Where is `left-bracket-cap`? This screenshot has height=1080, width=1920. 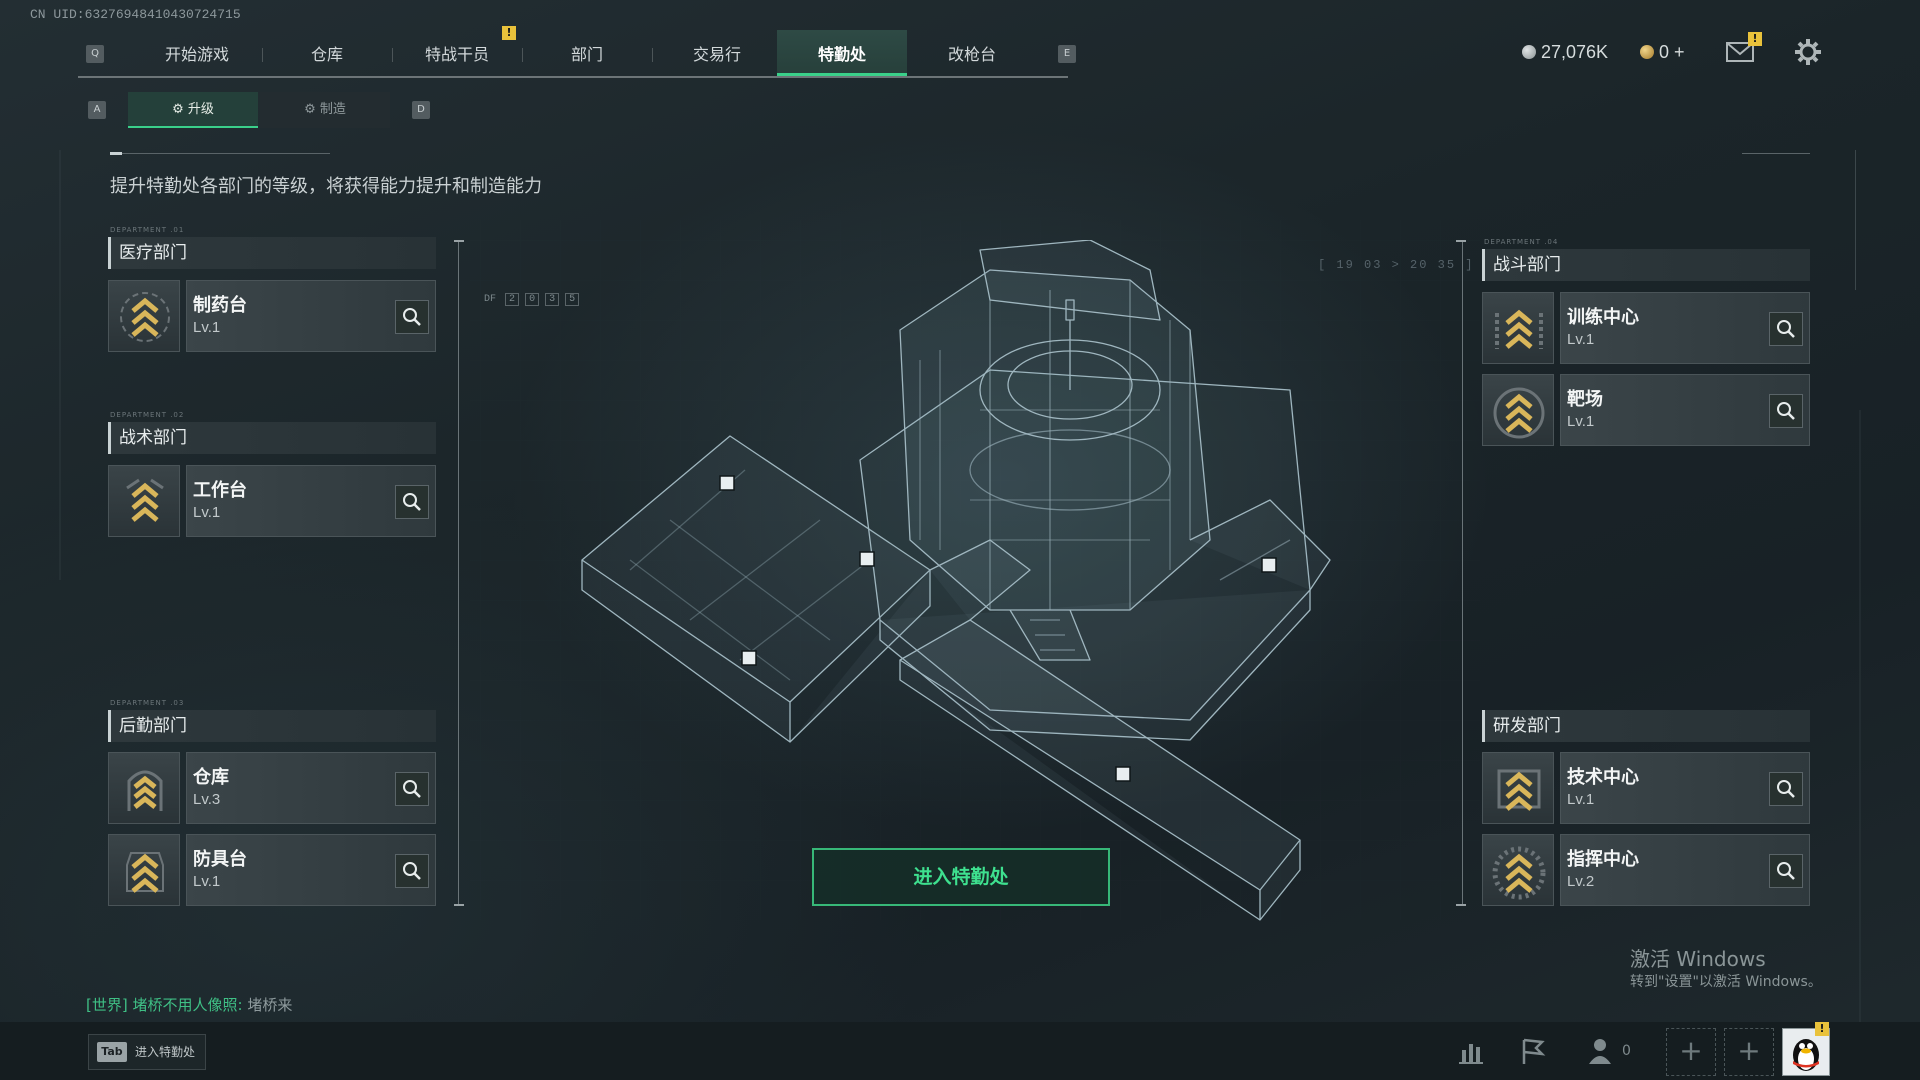
left-bracket-cap is located at coordinates (459, 241).